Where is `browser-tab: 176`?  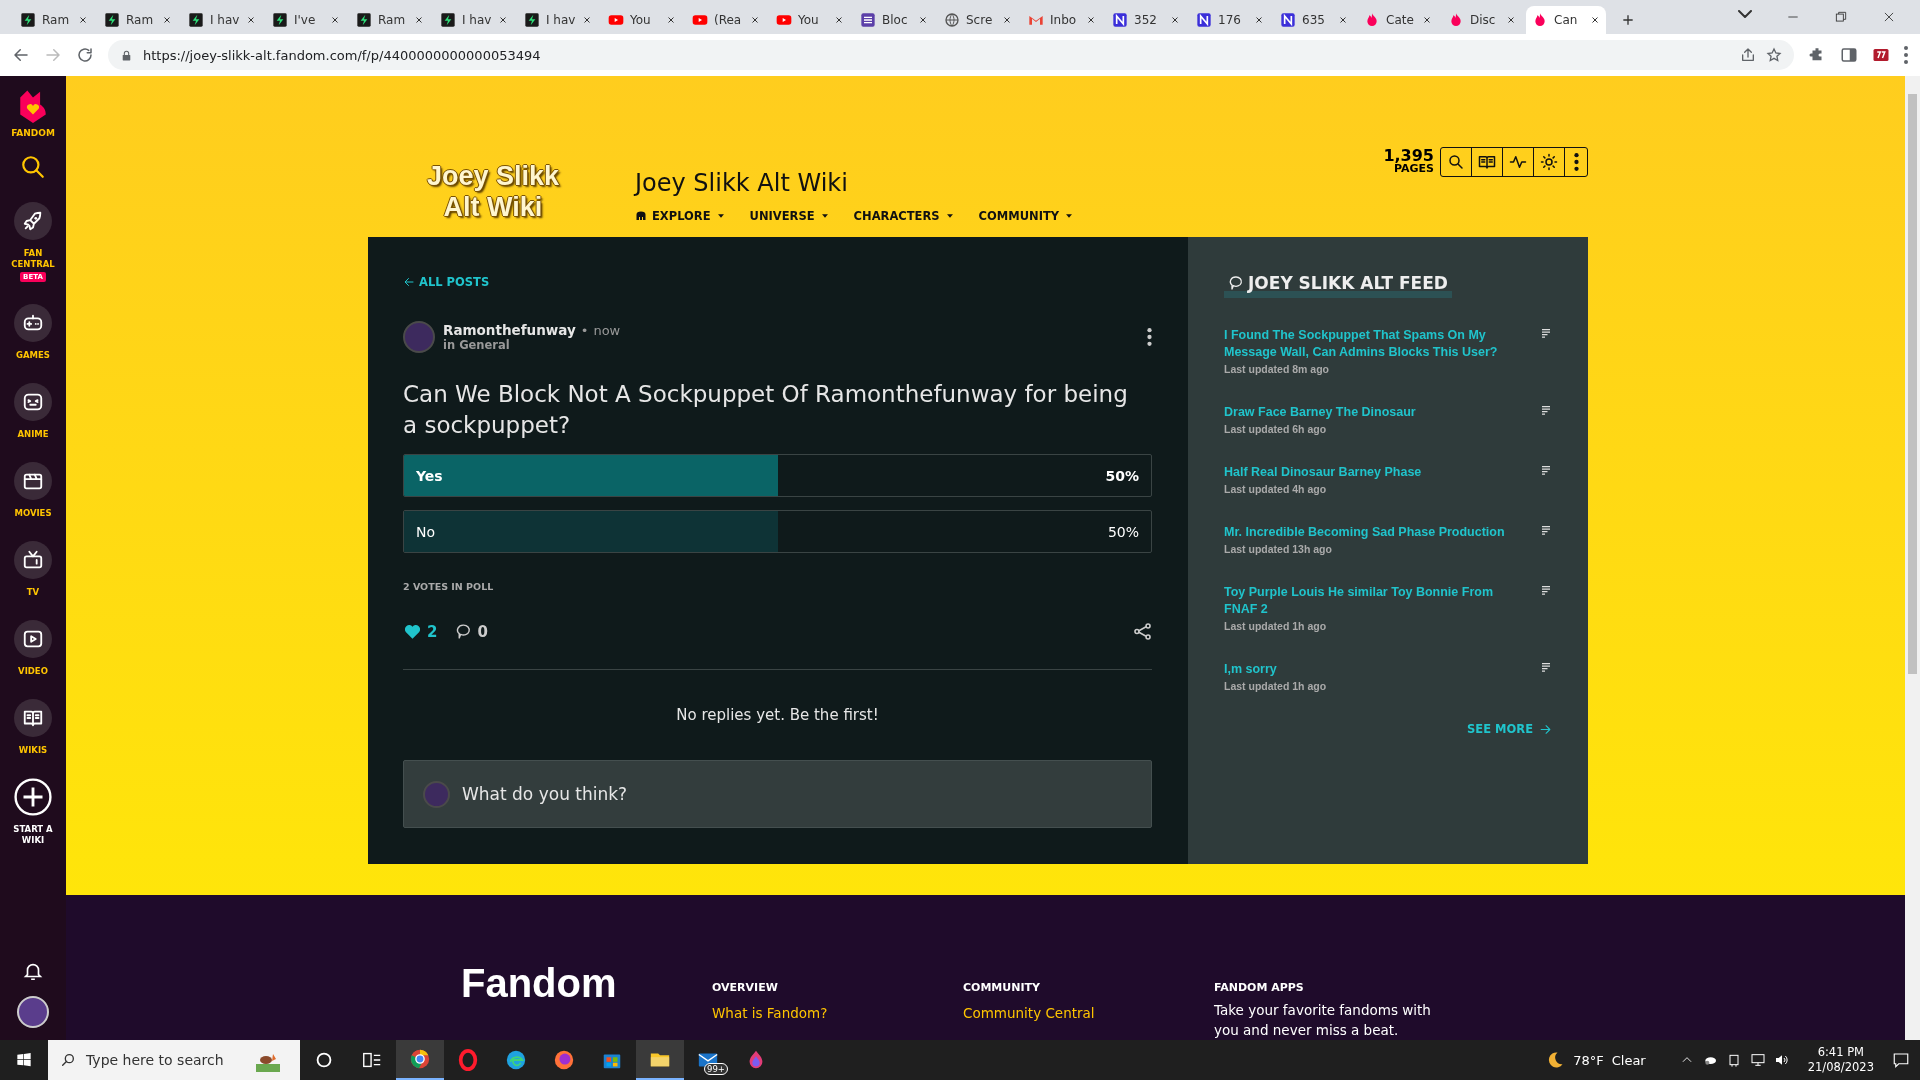 browser-tab: 176 is located at coordinates (1230, 20).